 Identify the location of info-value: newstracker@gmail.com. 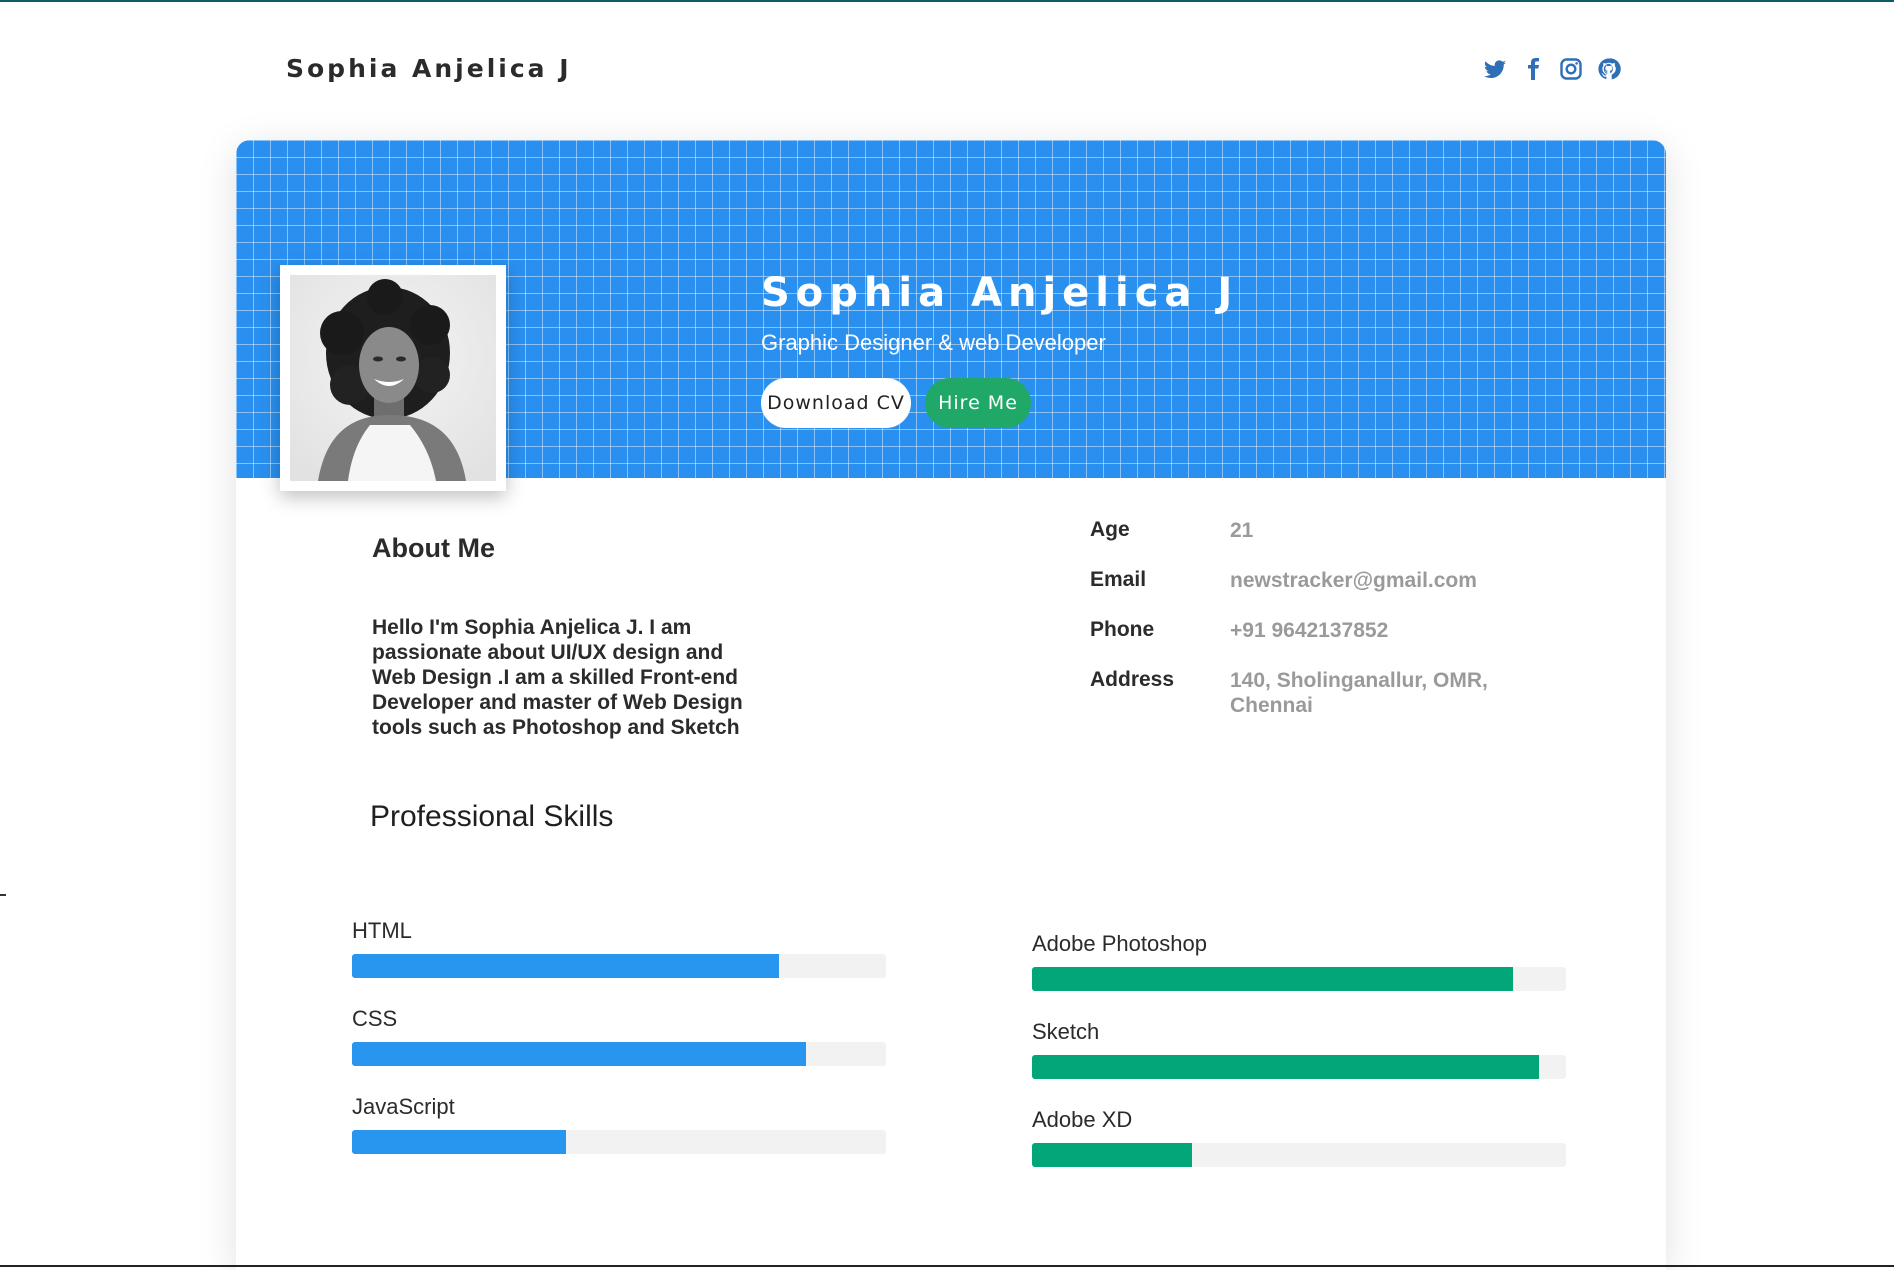
(1353, 580).